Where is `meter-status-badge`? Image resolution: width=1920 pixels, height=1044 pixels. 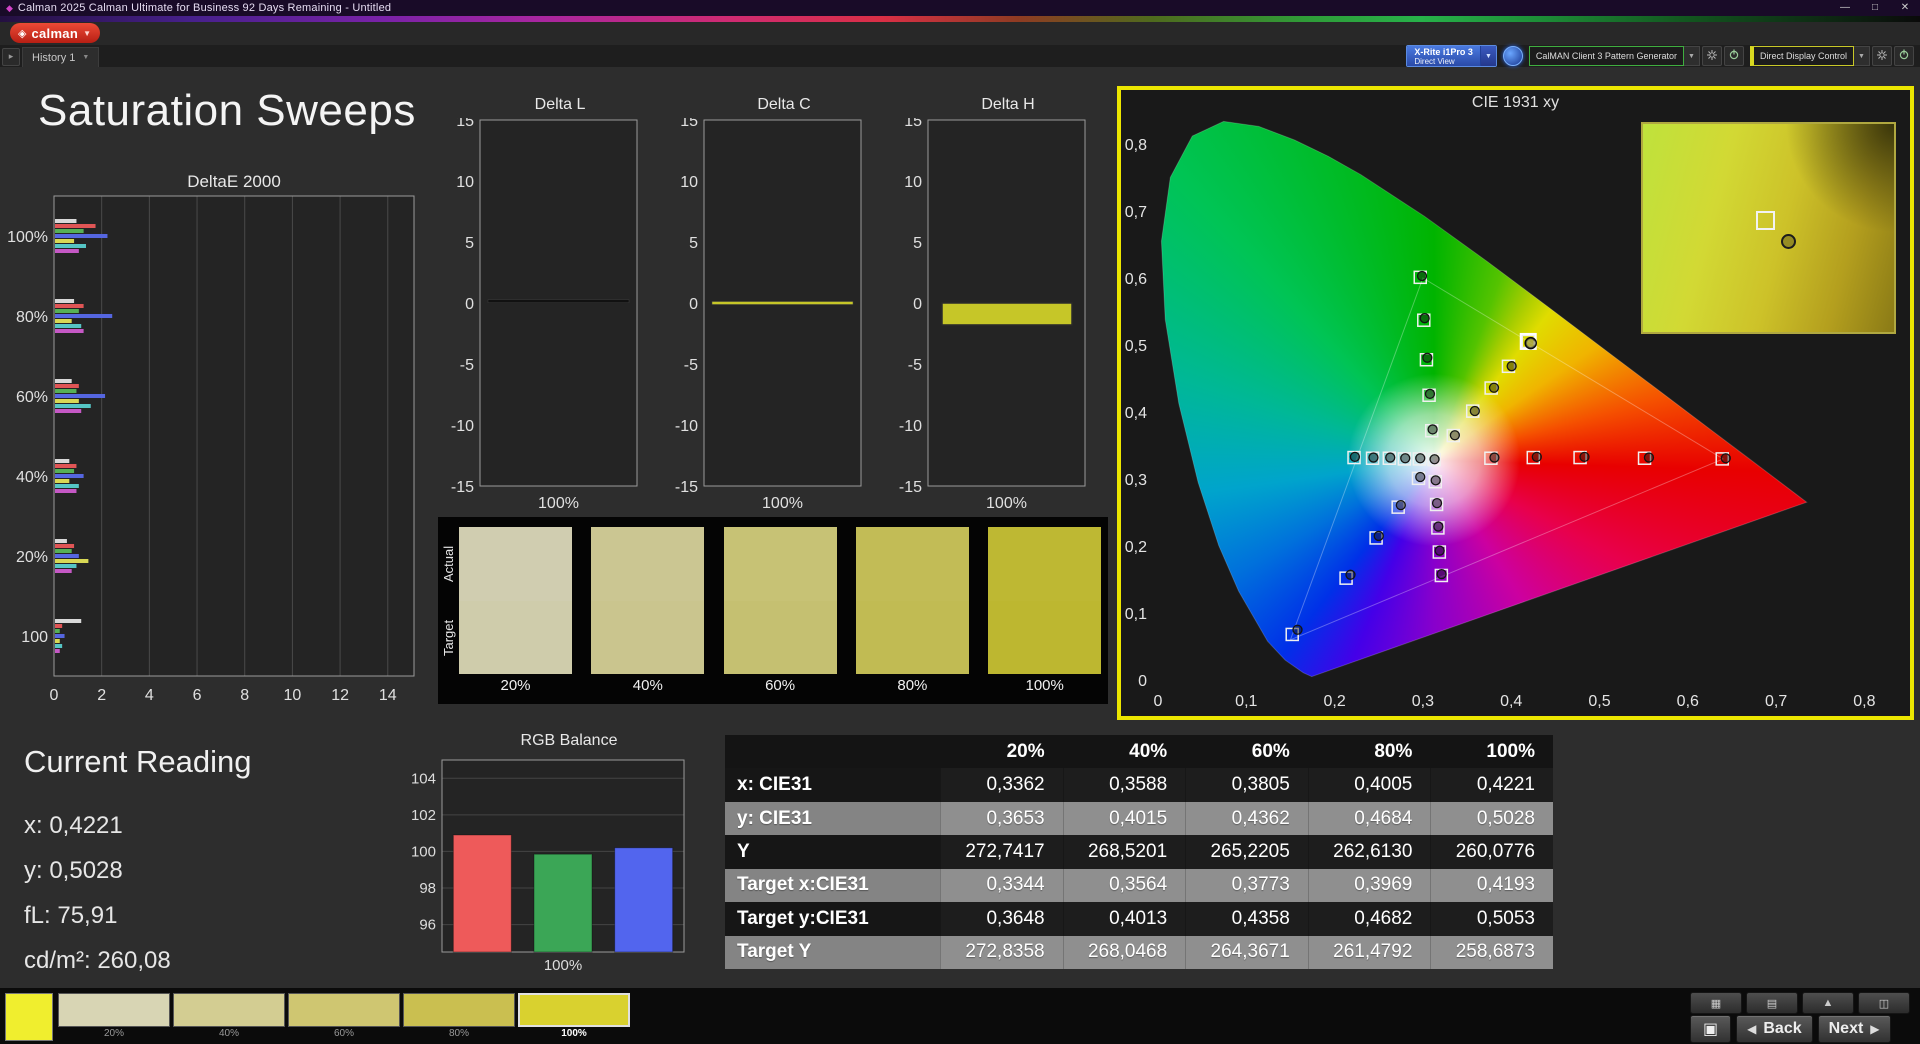 meter-status-badge is located at coordinates (1512, 56).